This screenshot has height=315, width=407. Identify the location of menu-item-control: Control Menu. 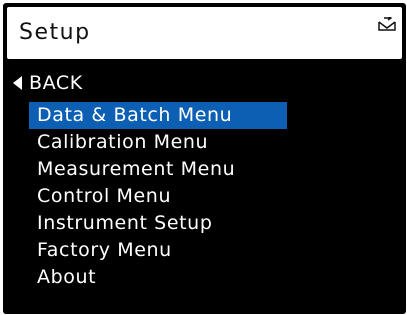
(158, 196).